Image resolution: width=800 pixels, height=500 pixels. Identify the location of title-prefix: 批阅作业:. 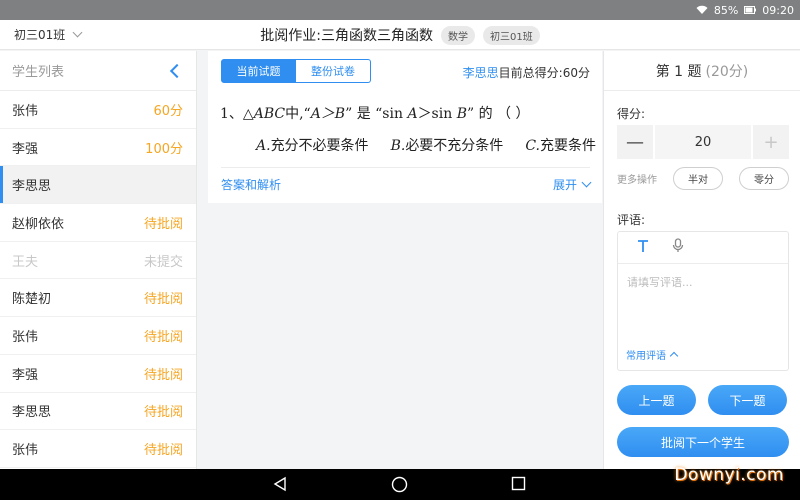
(290, 36).